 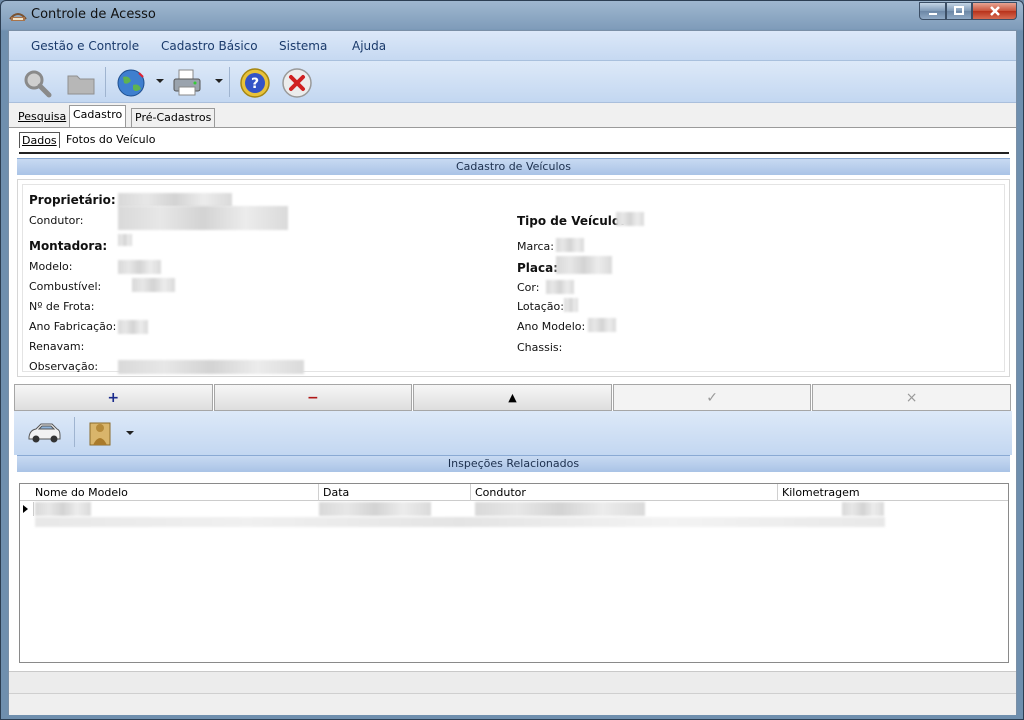 I want to click on label-placa: Placa:, so click(x=538, y=268).